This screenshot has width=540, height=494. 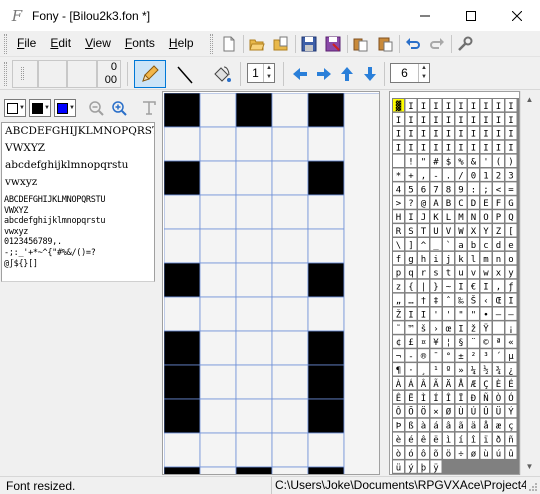 I want to click on paste-button, so click(x=385, y=44).